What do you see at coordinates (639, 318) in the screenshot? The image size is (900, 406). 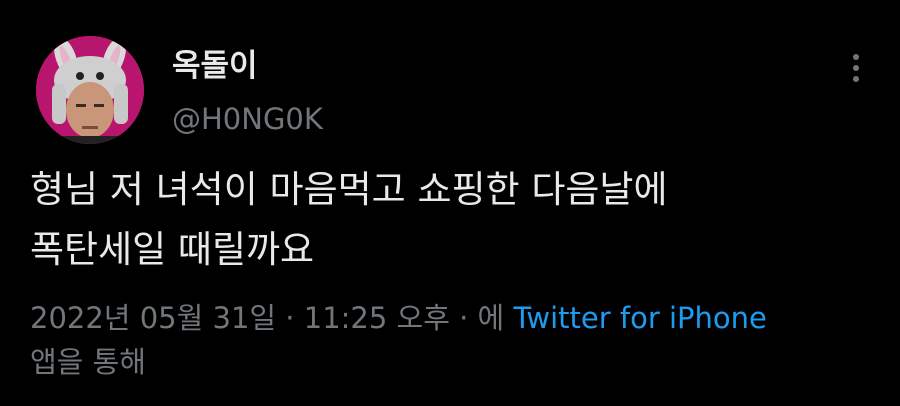 I see `source-link: Twitter for iPhone` at bounding box center [639, 318].